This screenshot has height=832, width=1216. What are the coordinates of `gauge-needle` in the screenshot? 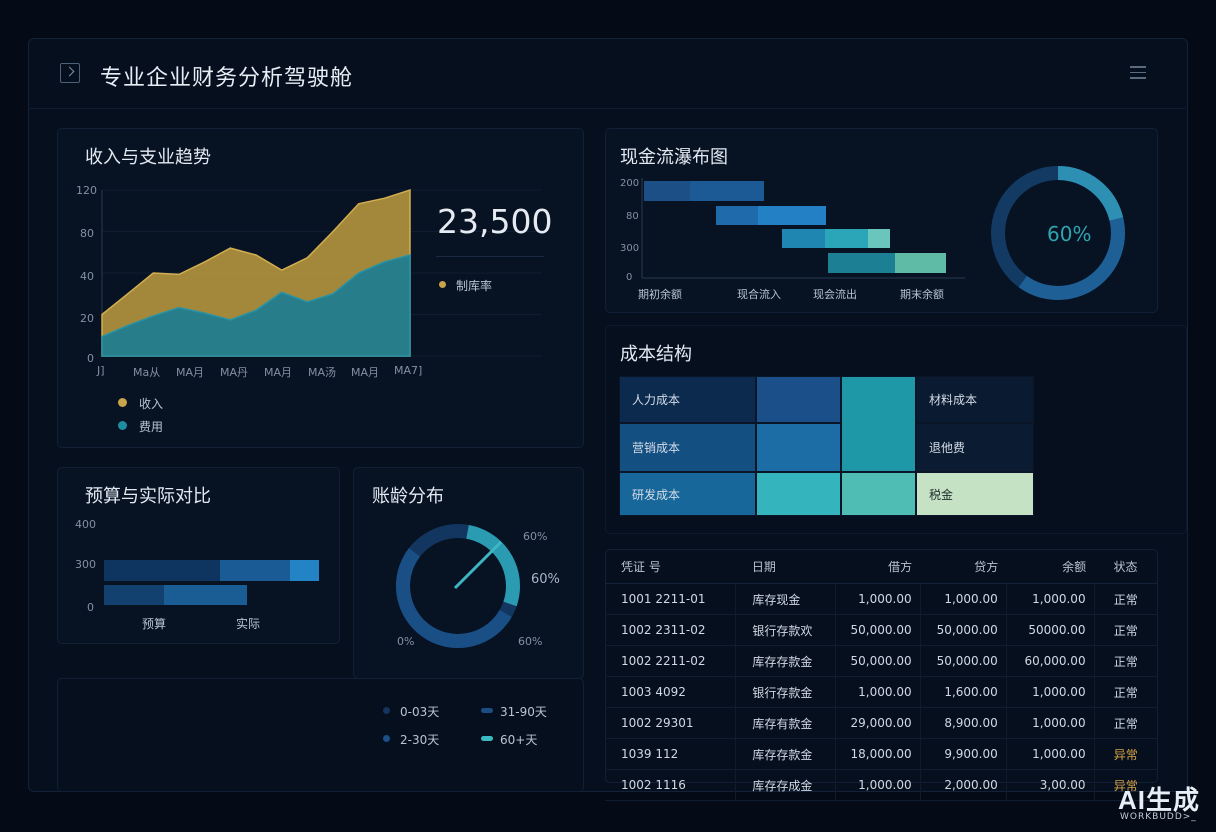 It's located at (478, 565).